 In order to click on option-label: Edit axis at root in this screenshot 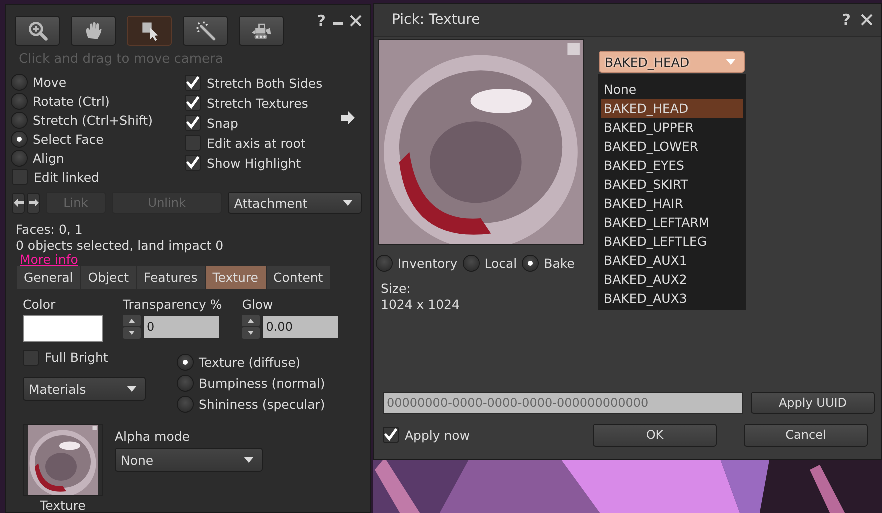, I will do `click(256, 143)`.